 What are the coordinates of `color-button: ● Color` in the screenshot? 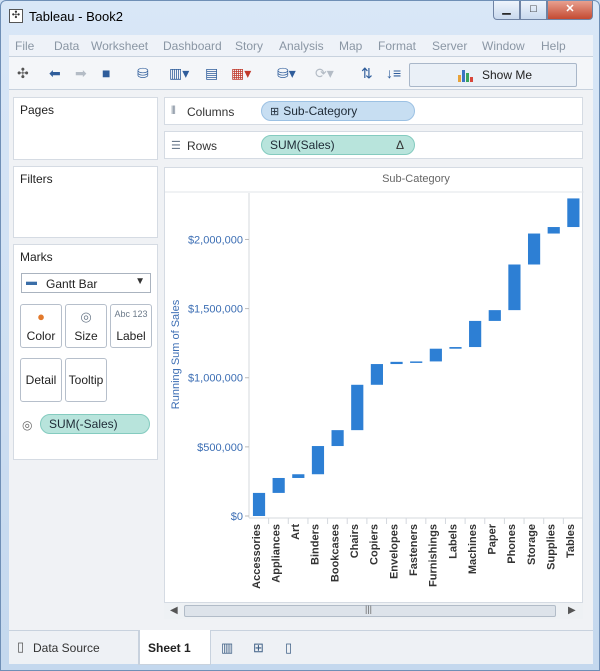 It's located at (41, 326).